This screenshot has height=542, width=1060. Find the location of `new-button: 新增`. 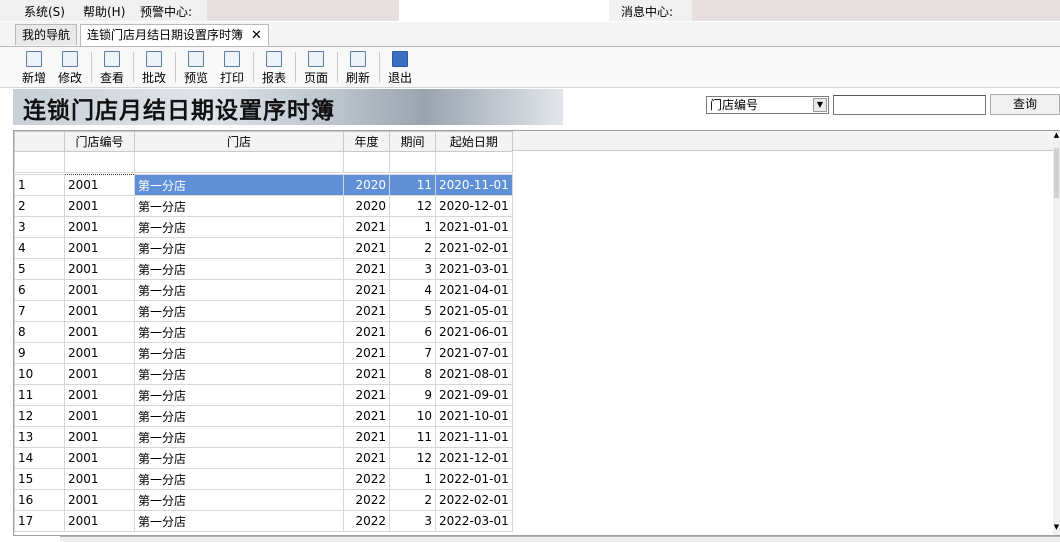

new-button: 新增 is located at coordinates (34, 67).